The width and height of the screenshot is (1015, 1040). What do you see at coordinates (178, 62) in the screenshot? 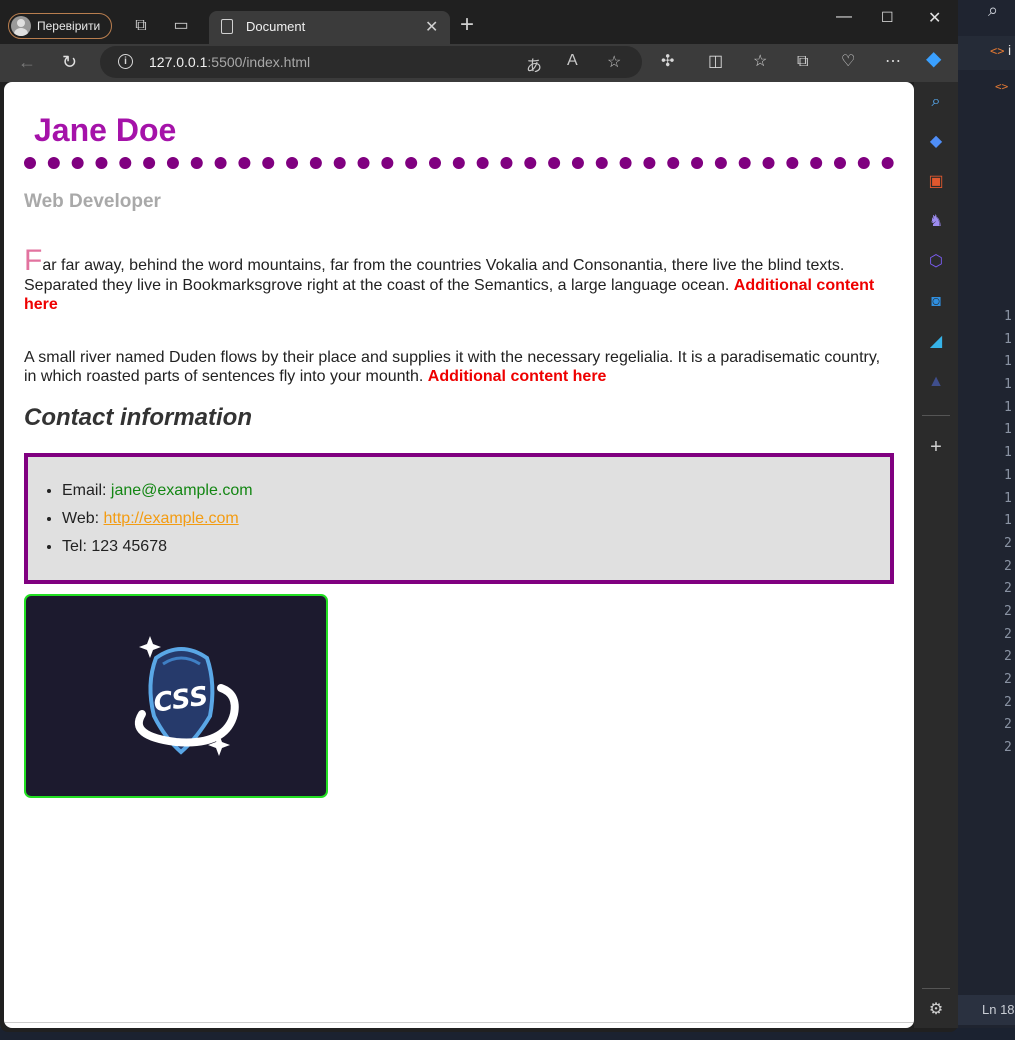
I see `url-host: 127.0.0.1` at bounding box center [178, 62].